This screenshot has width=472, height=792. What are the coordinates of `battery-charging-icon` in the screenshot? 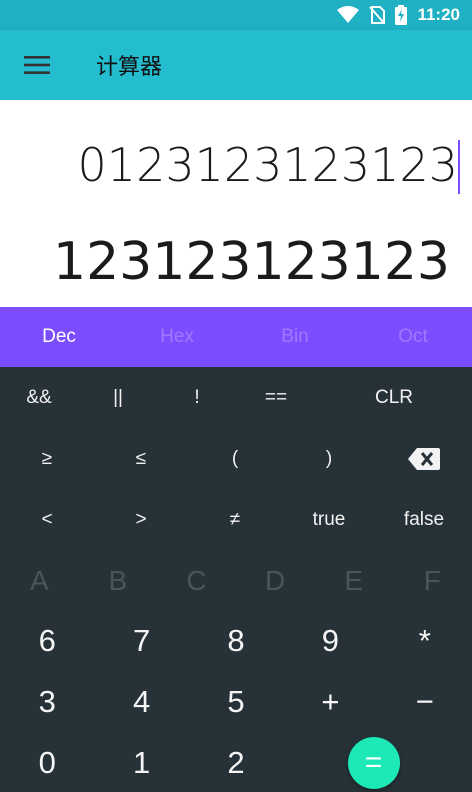 It's located at (401, 15).